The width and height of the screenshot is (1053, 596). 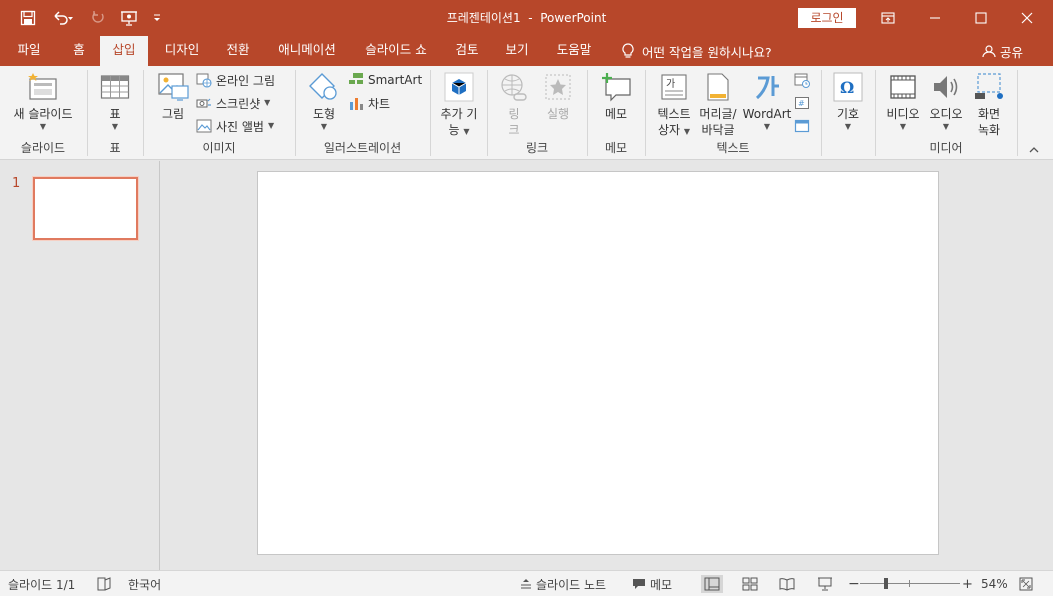 I want to click on redo-icon, so click(x=98, y=18).